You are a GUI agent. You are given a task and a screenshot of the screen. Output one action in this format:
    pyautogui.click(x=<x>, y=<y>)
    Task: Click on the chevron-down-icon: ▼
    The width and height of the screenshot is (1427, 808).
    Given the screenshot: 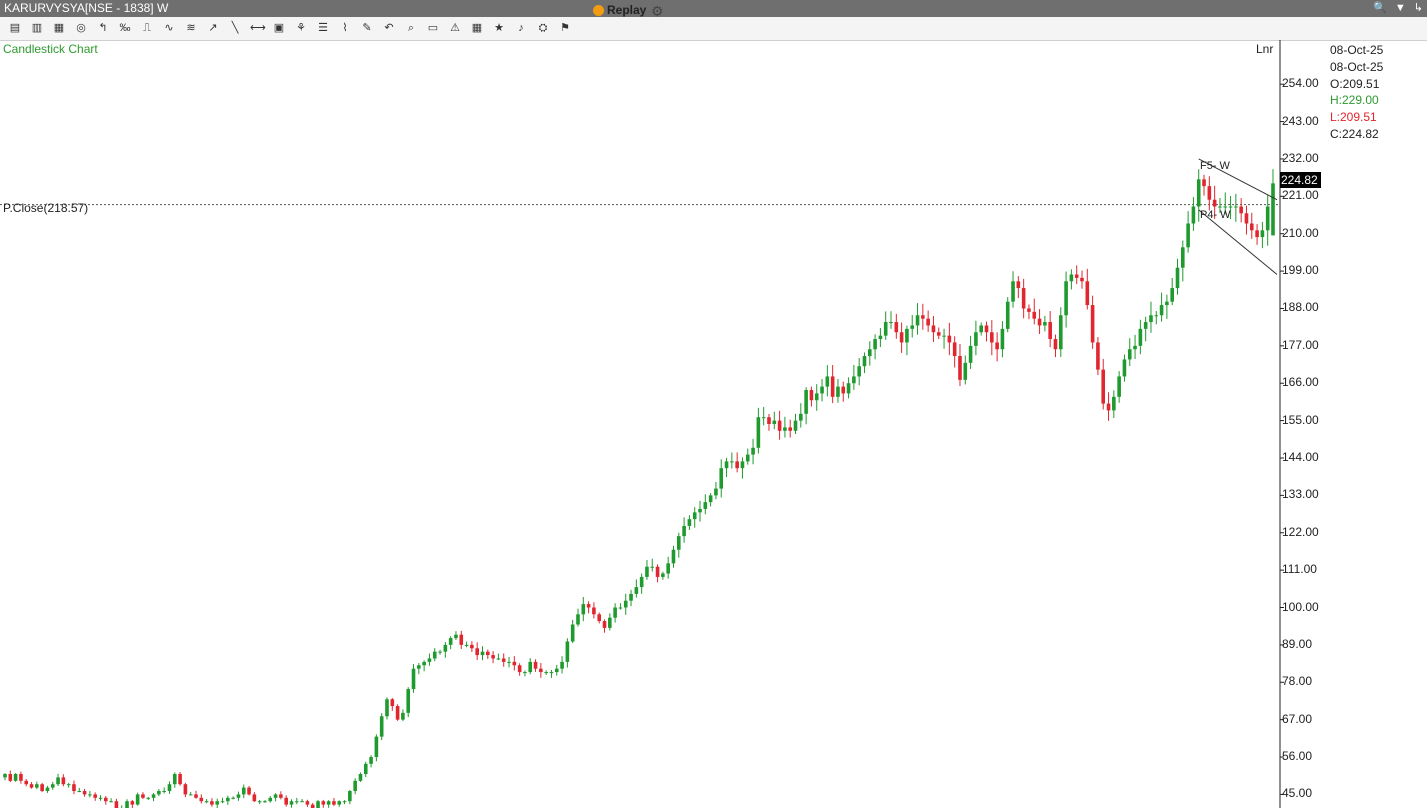 What is the action you would take?
    pyautogui.click(x=1400, y=8)
    